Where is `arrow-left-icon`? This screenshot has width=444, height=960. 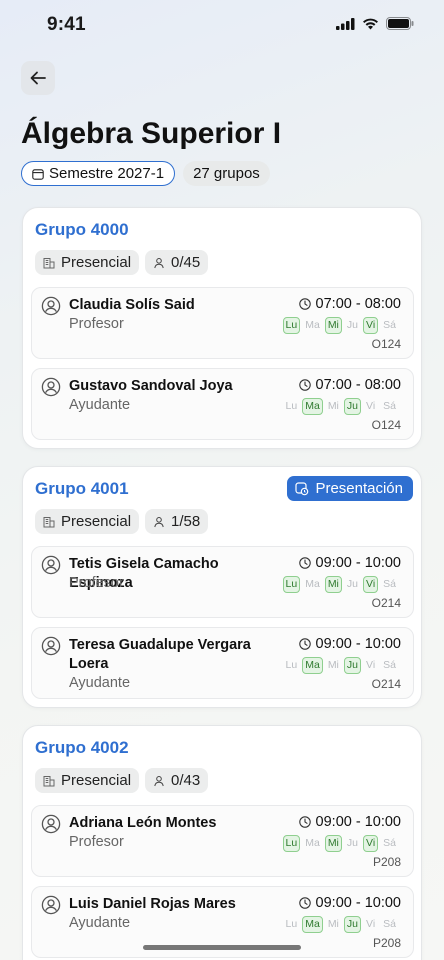
arrow-left-icon is located at coordinates (38, 78).